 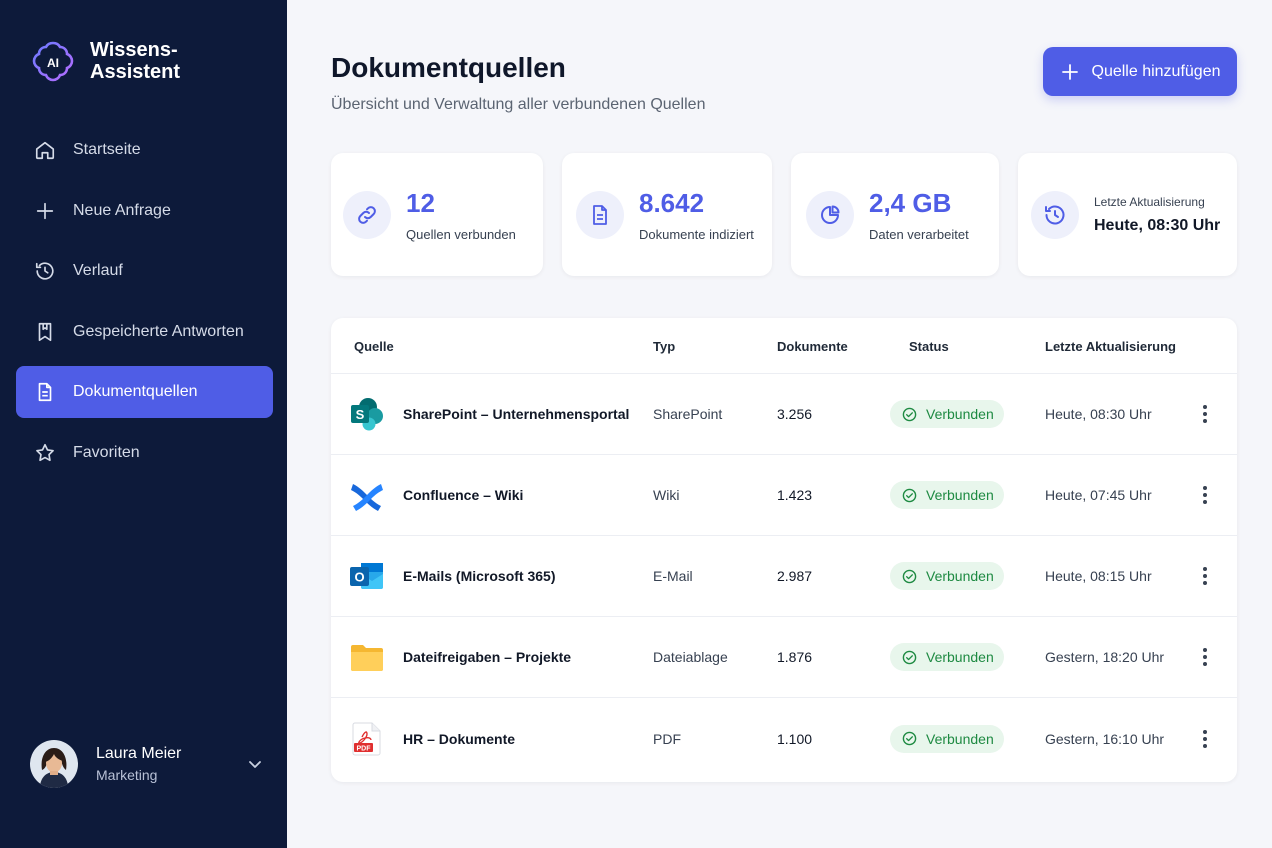 I want to click on stat-label: Letzte Aktualisierung, so click(x=1149, y=201).